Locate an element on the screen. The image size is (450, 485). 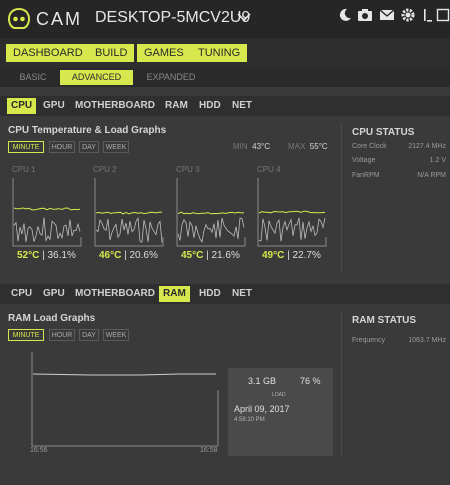
cpu-tab-net: NET is located at coordinates (242, 106).